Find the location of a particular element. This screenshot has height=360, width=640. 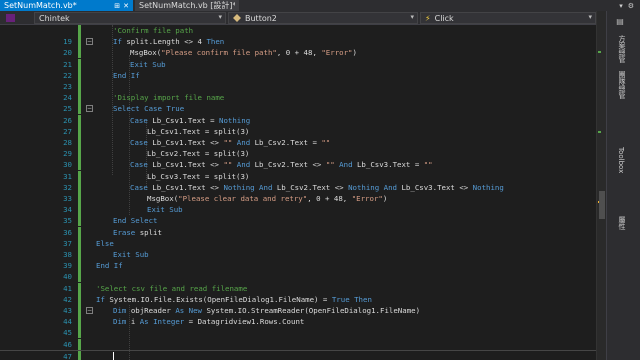

code-token: Lb_Csv3.Text <> is located at coordinates (437, 187).